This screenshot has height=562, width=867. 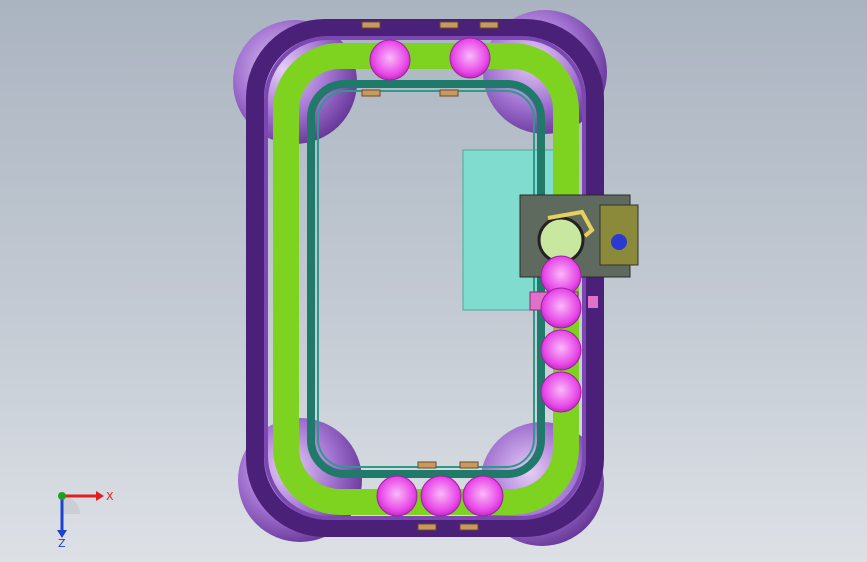 What do you see at coordinates (100, 496) in the screenshot?
I see `triad-x-arrow` at bounding box center [100, 496].